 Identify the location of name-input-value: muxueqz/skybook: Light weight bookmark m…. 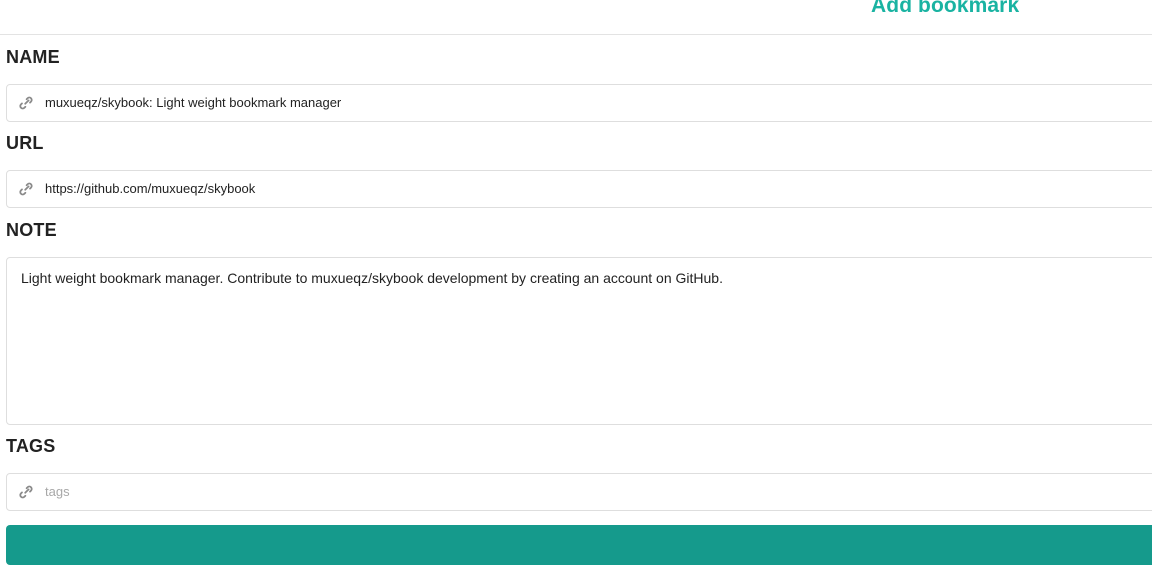
(193, 102).